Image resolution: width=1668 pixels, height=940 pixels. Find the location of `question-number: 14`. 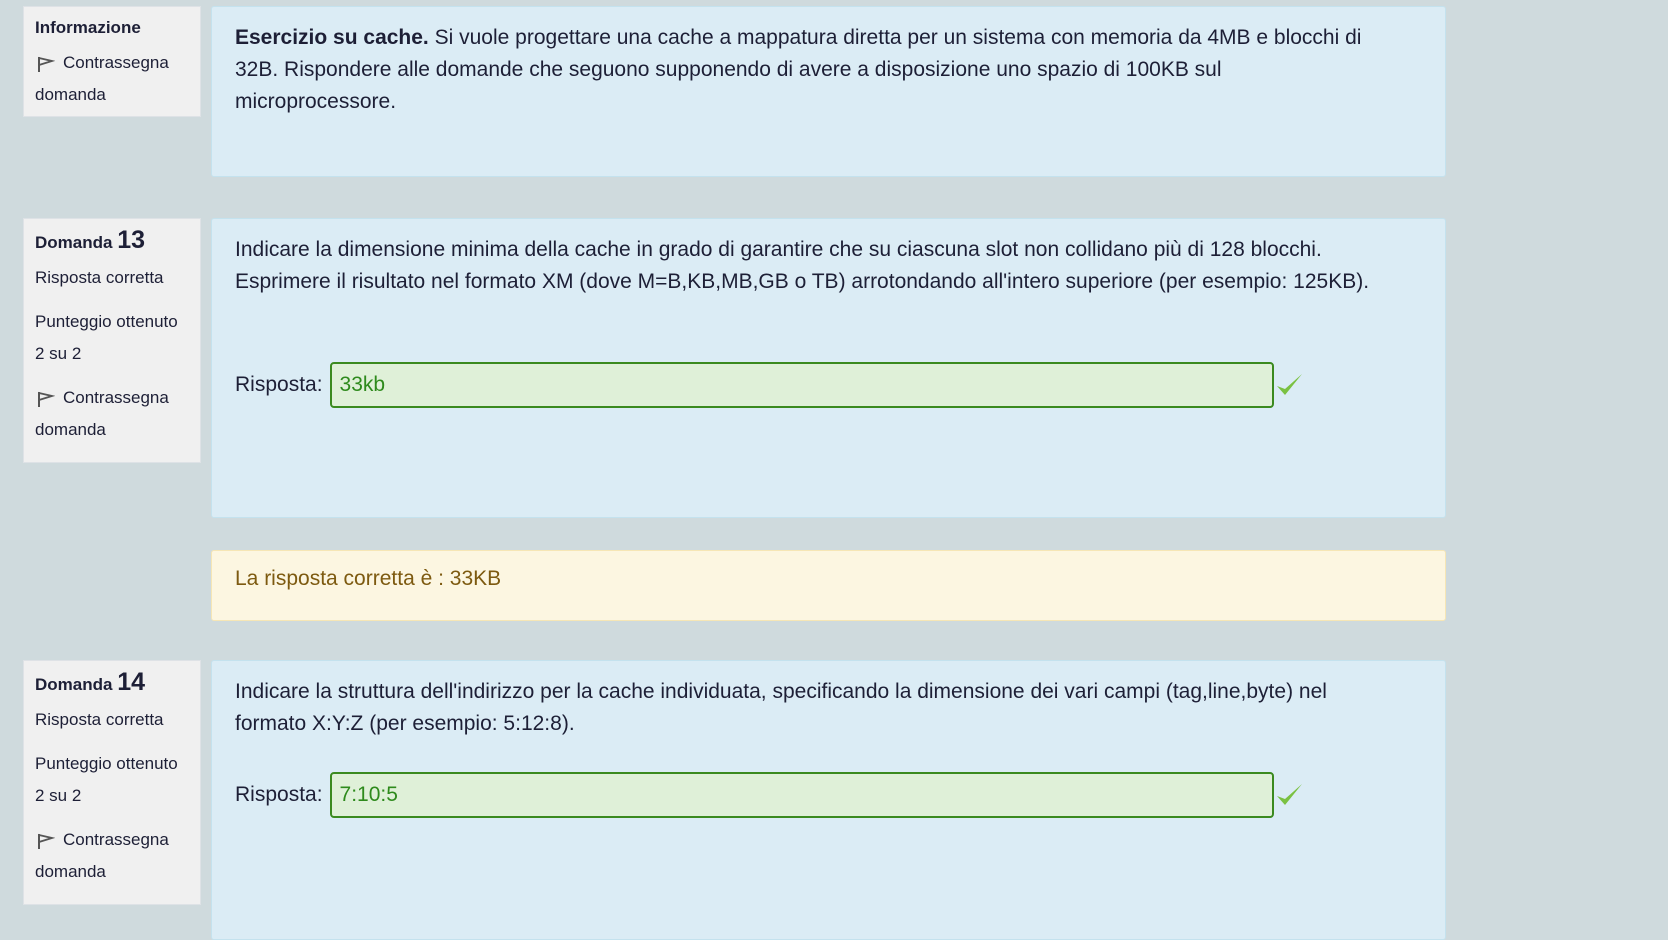

question-number: 14 is located at coordinates (131, 682).